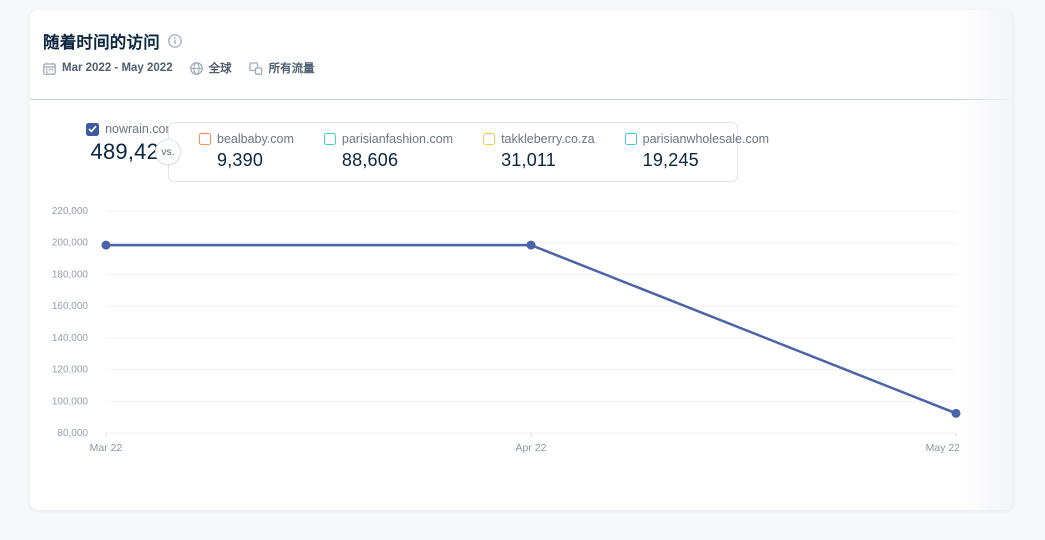  What do you see at coordinates (670, 160) in the screenshot?
I see `competitor-value: 19,245` at bounding box center [670, 160].